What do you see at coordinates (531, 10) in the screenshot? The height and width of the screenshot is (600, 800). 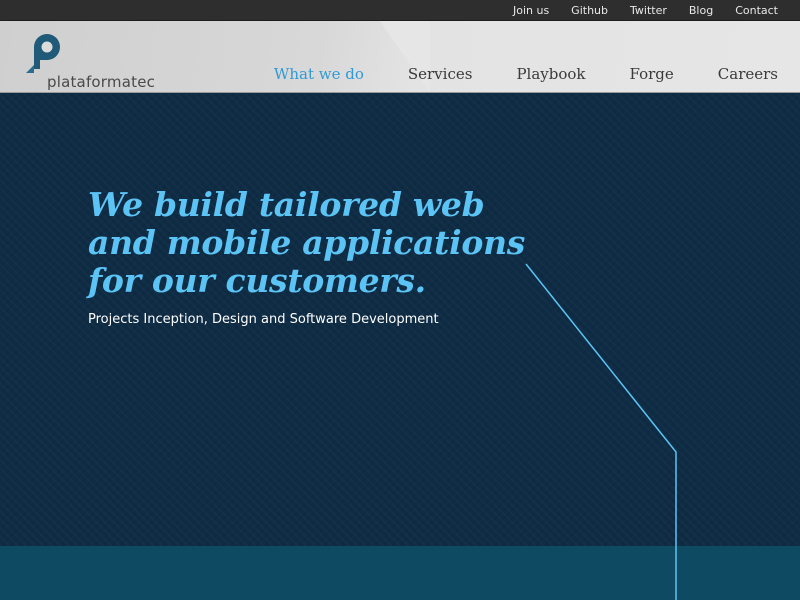 I see `top-link-join-us: Join us` at bounding box center [531, 10].